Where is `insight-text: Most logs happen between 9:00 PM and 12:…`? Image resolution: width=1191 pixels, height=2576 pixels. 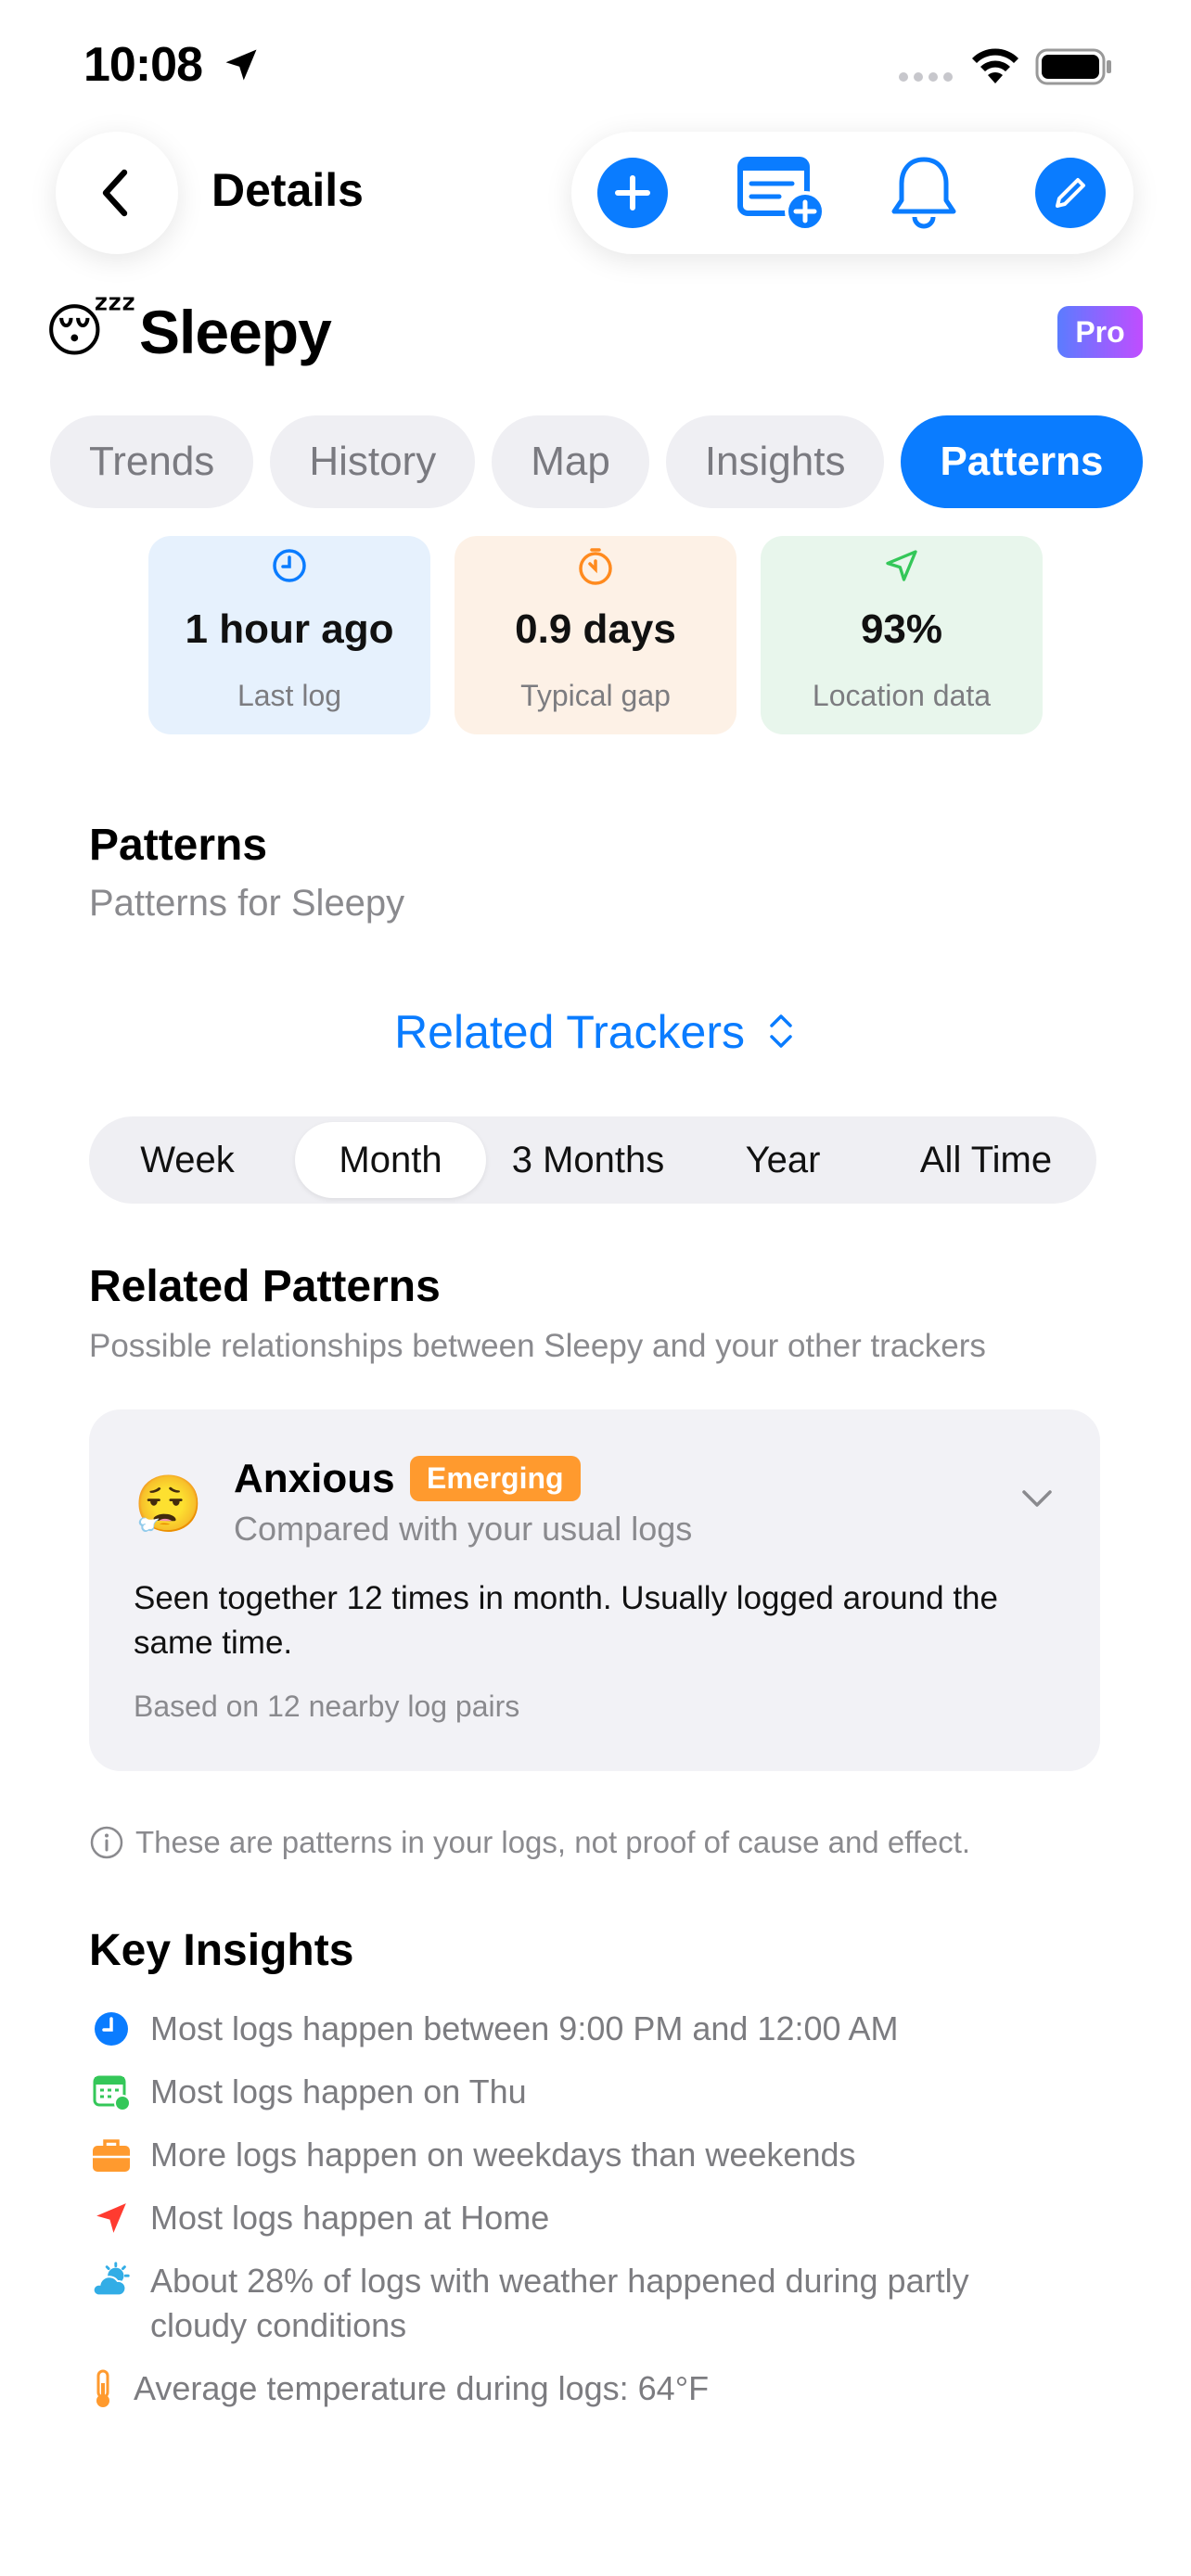
insight-text: Most logs happen between 9:00 PM and 12:… is located at coordinates (524, 2028).